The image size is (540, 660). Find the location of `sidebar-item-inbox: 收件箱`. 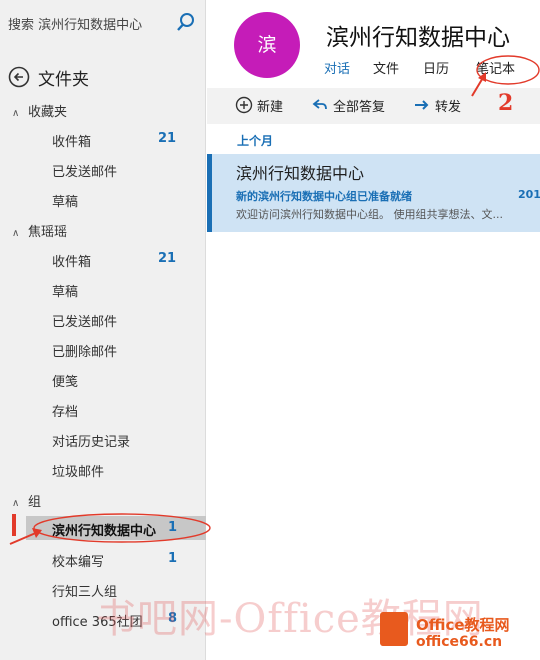

sidebar-item-inbox: 收件箱 is located at coordinates (71, 260).